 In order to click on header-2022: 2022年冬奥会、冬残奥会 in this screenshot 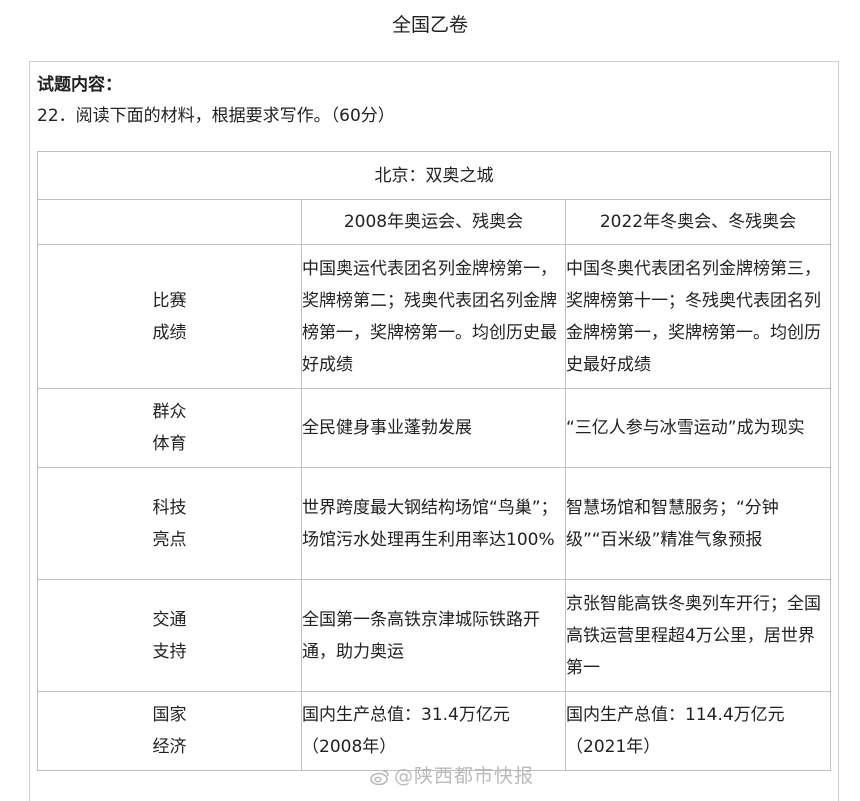, I will do `click(698, 222)`.